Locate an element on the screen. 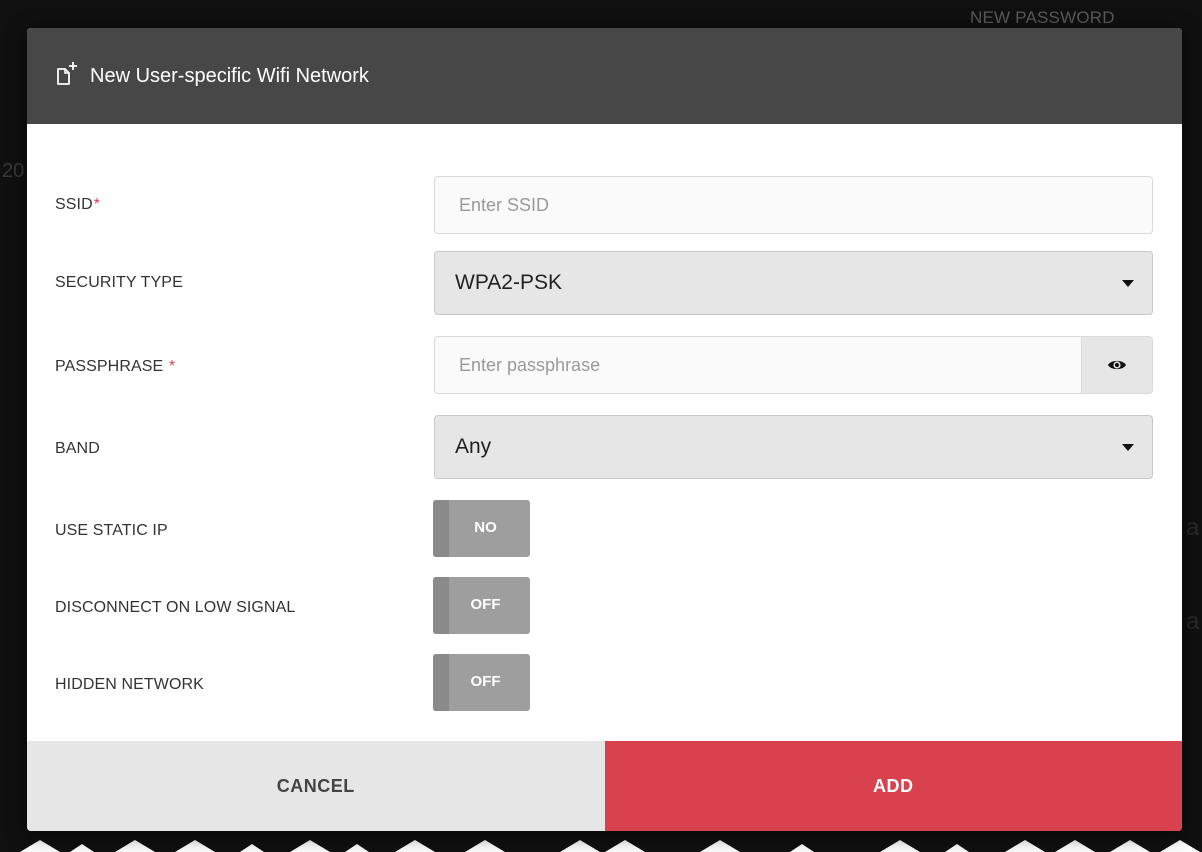 This screenshot has height=852, width=1202. passphrase-group is located at coordinates (793, 365).